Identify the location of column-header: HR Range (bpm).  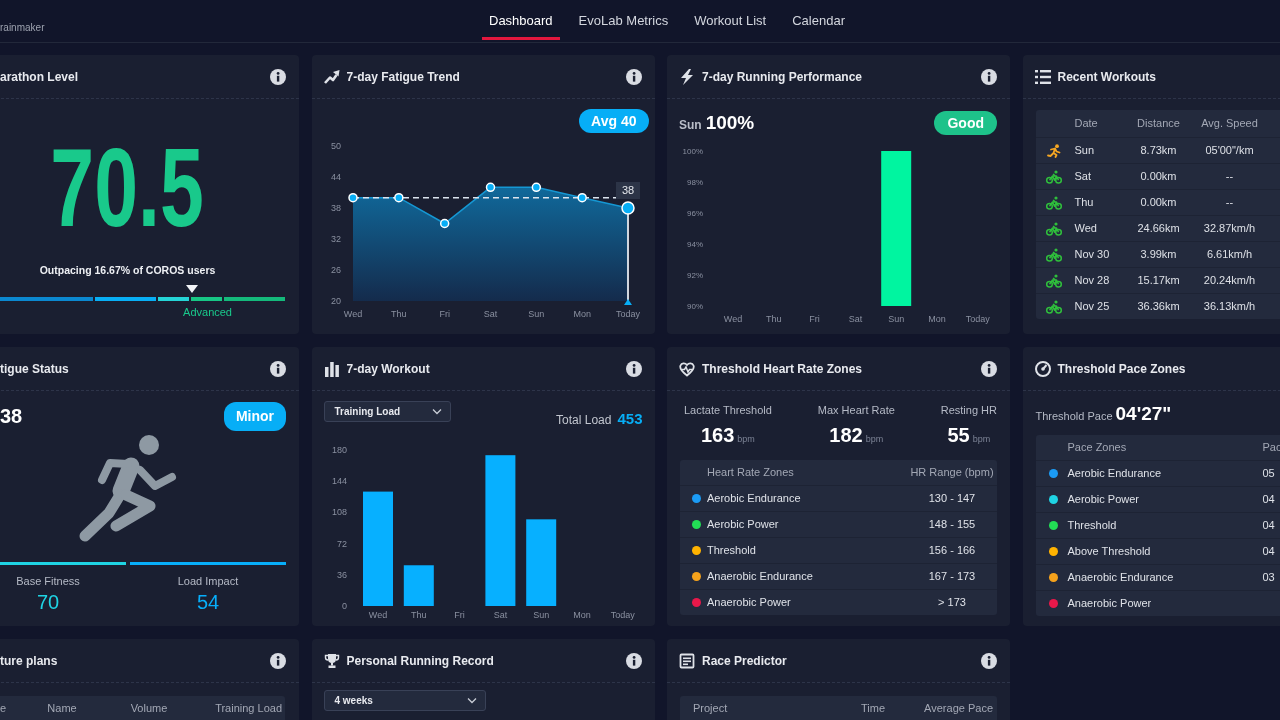
(952, 473).